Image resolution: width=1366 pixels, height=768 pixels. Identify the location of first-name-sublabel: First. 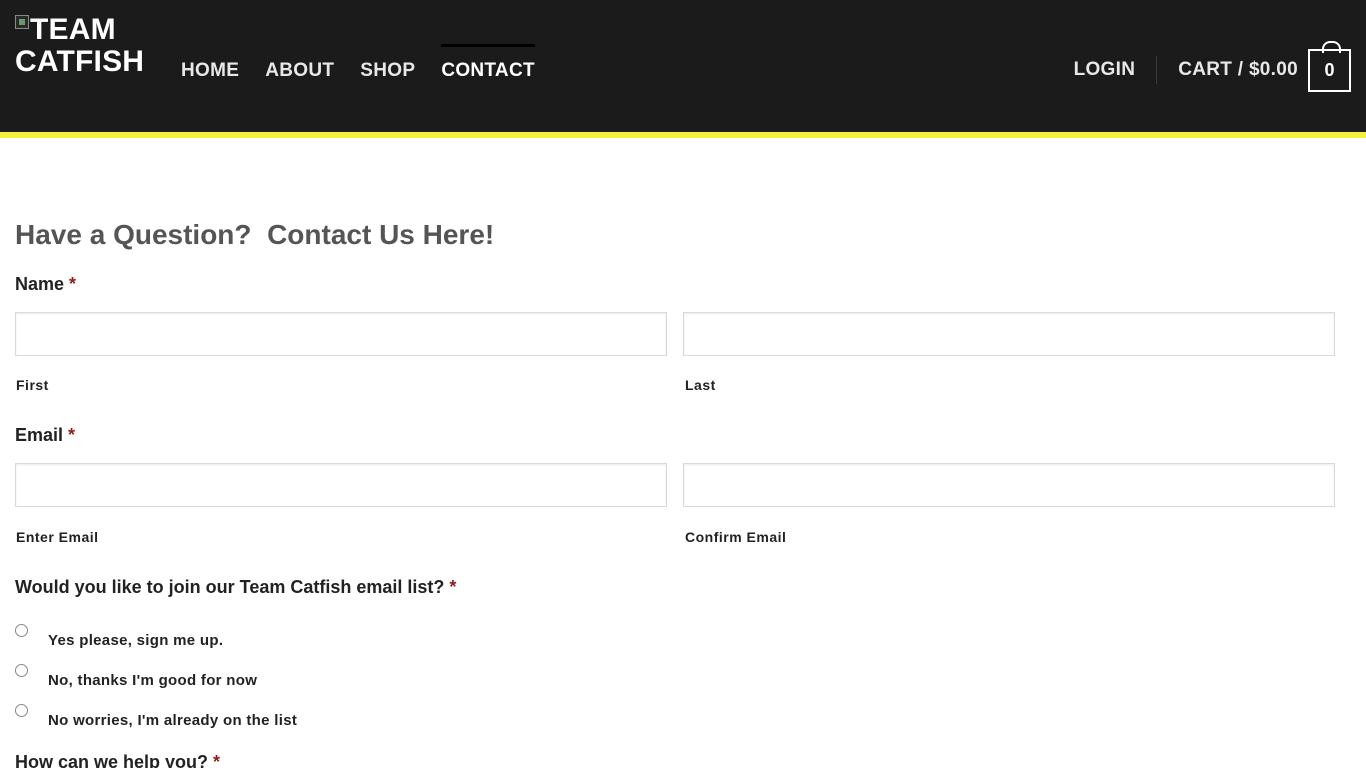
(32, 385).